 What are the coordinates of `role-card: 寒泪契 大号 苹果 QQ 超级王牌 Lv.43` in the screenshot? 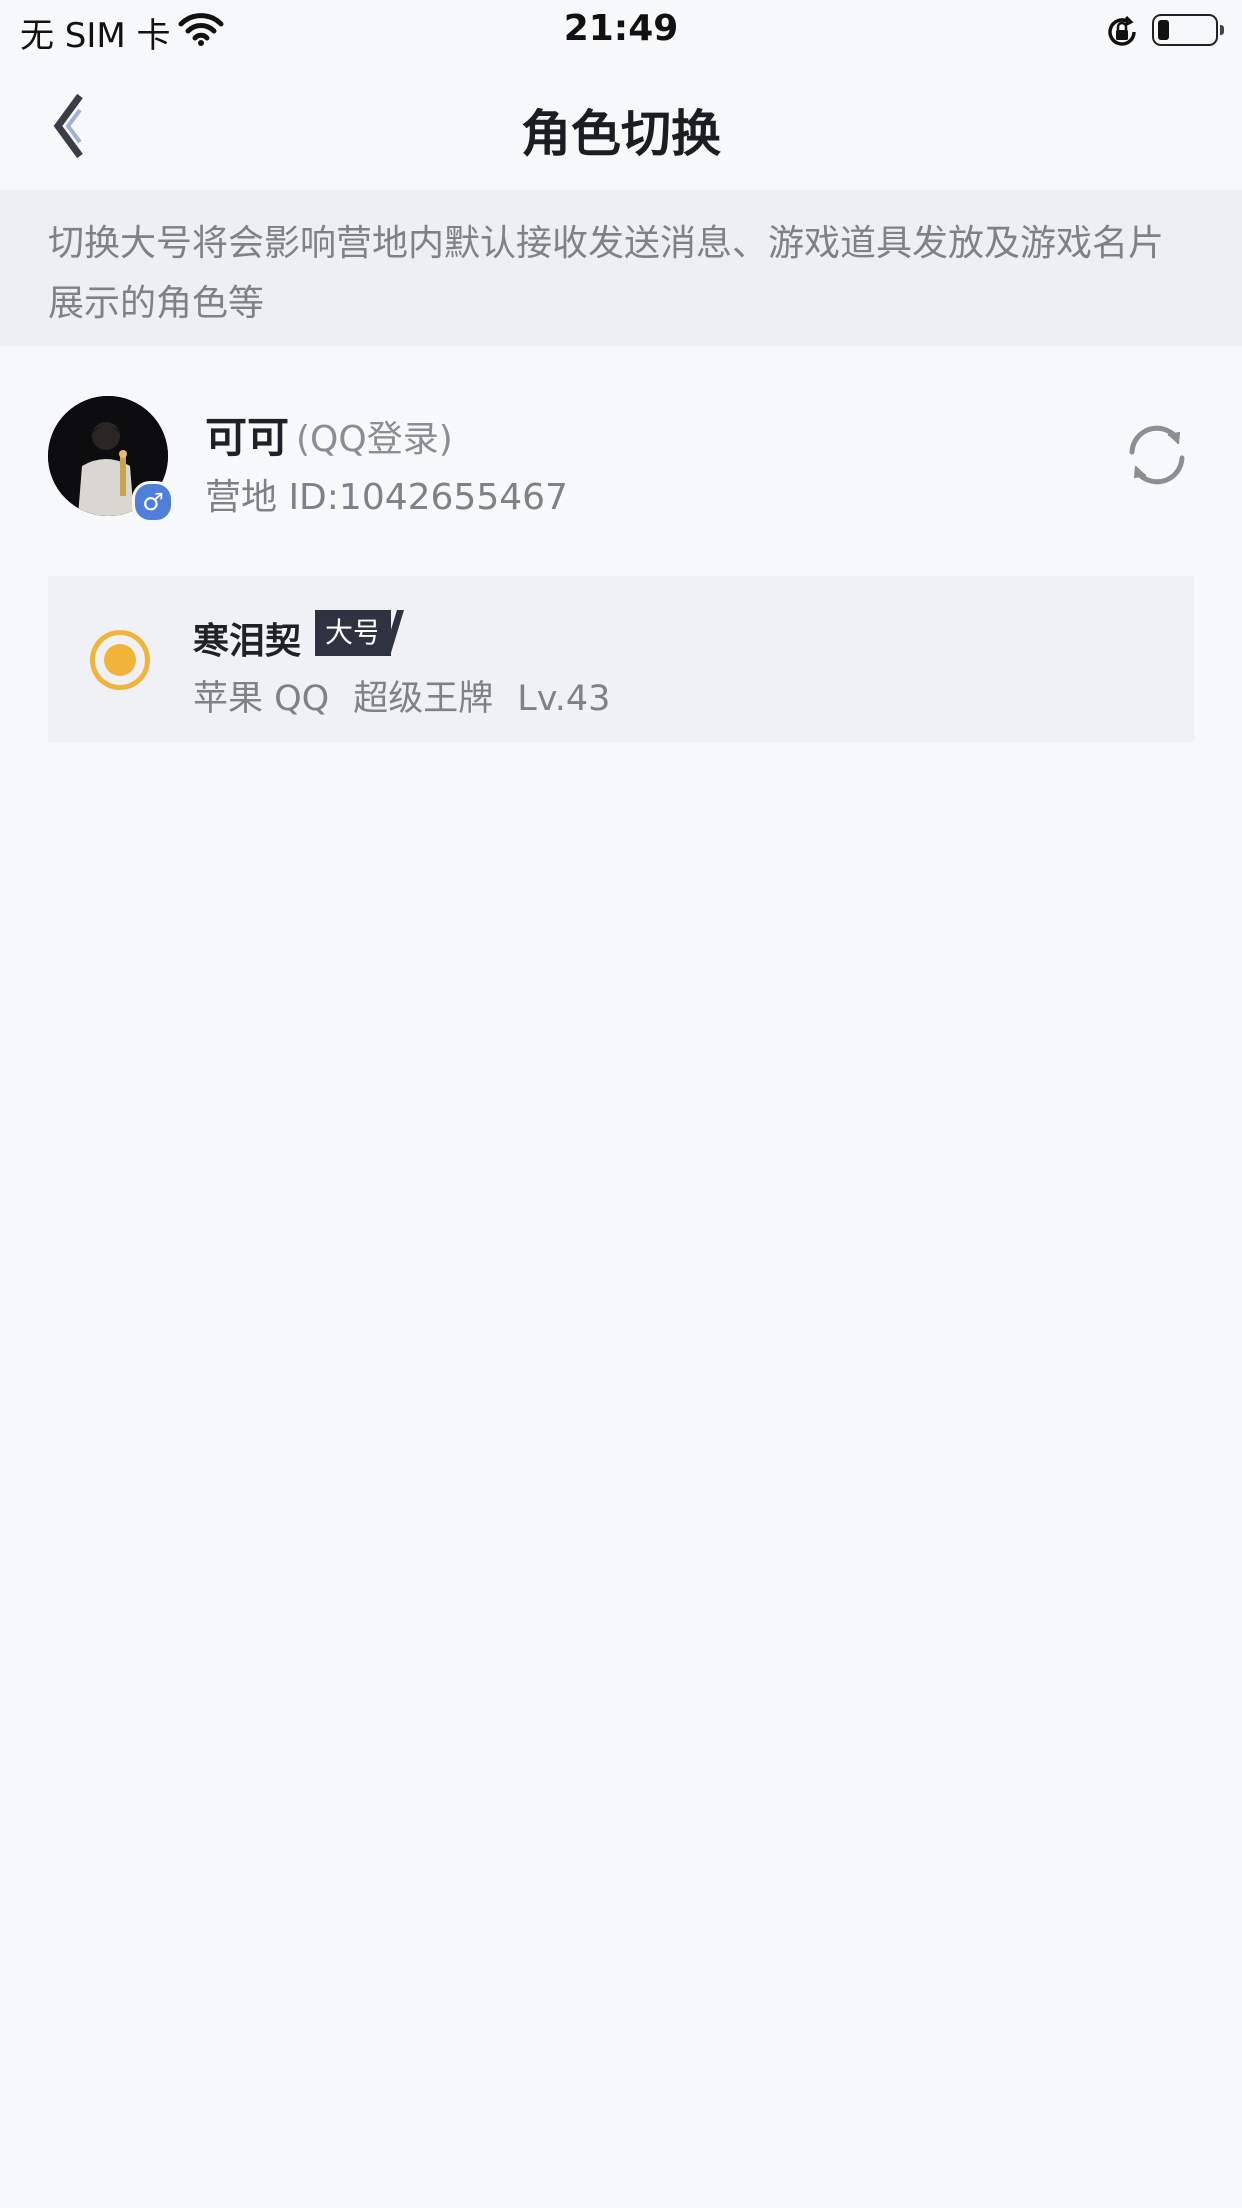 It's located at (621, 659).